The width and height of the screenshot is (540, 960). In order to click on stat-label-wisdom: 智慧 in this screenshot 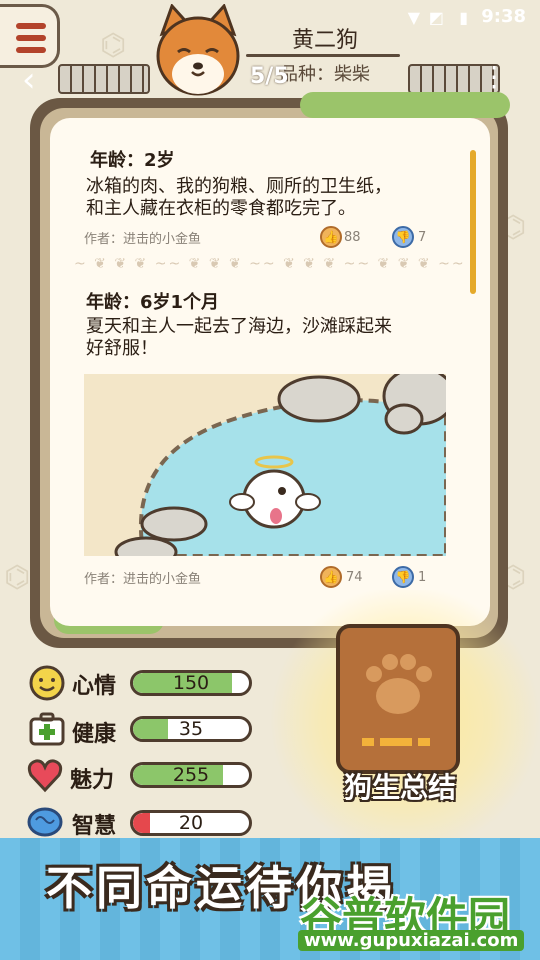, I will do `click(94, 826)`.